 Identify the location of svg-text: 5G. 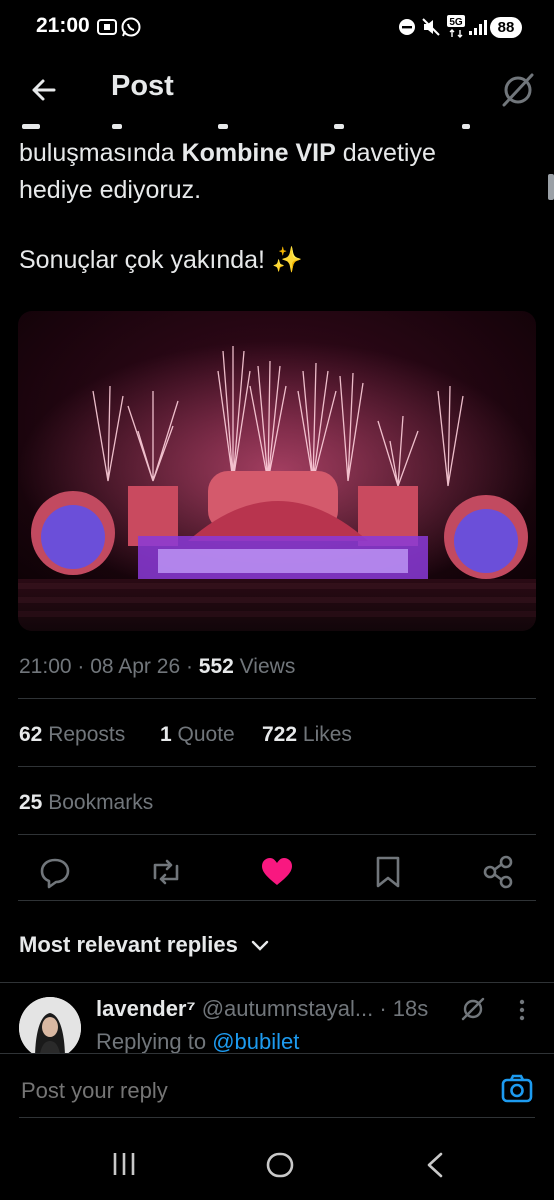
(456, 22).